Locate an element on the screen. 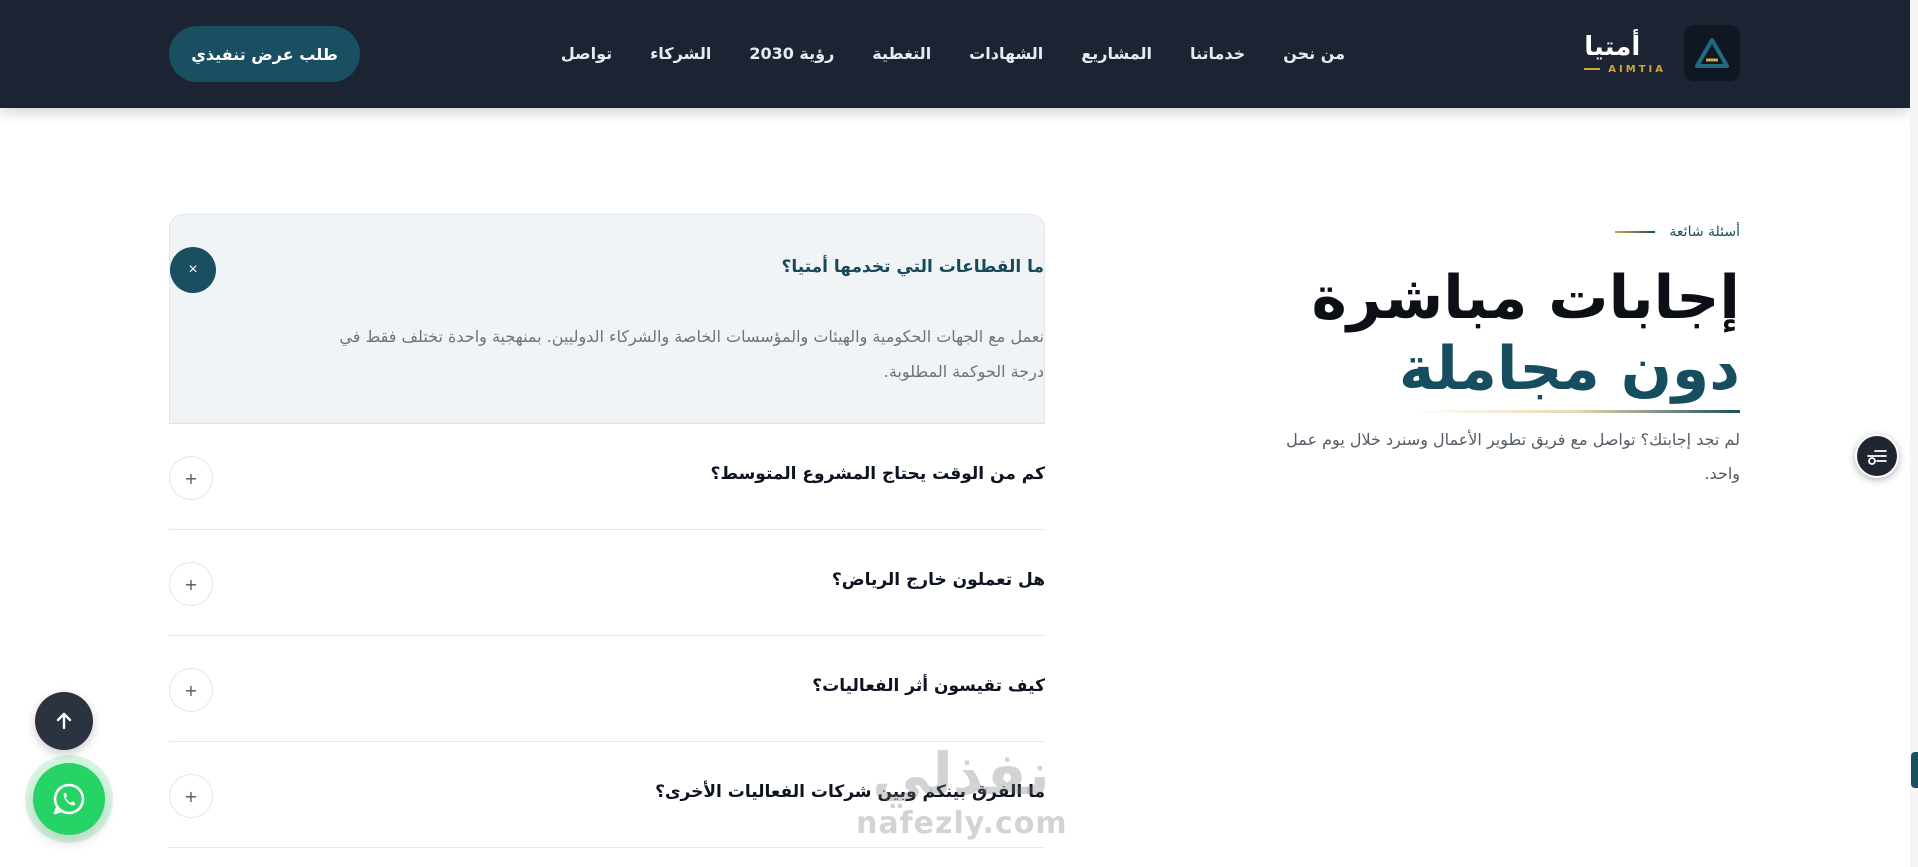 This screenshot has height=867, width=1918. whatsapp-icon is located at coordinates (69, 799).